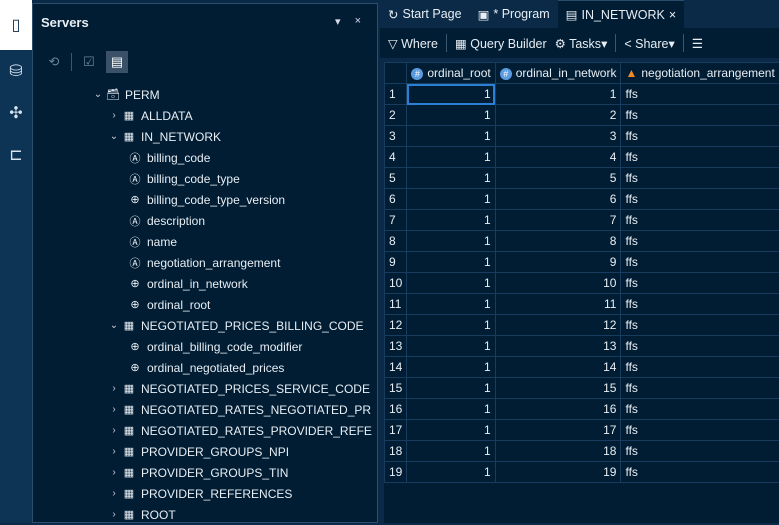 This screenshot has height=525, width=779. I want to click on table-cell: 13, so click(558, 346).